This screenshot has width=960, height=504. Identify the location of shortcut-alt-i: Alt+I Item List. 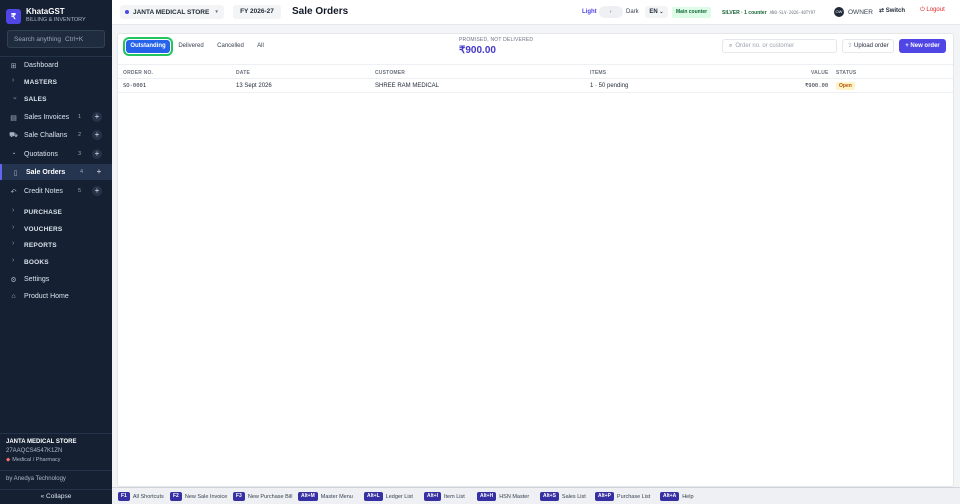
(444, 496).